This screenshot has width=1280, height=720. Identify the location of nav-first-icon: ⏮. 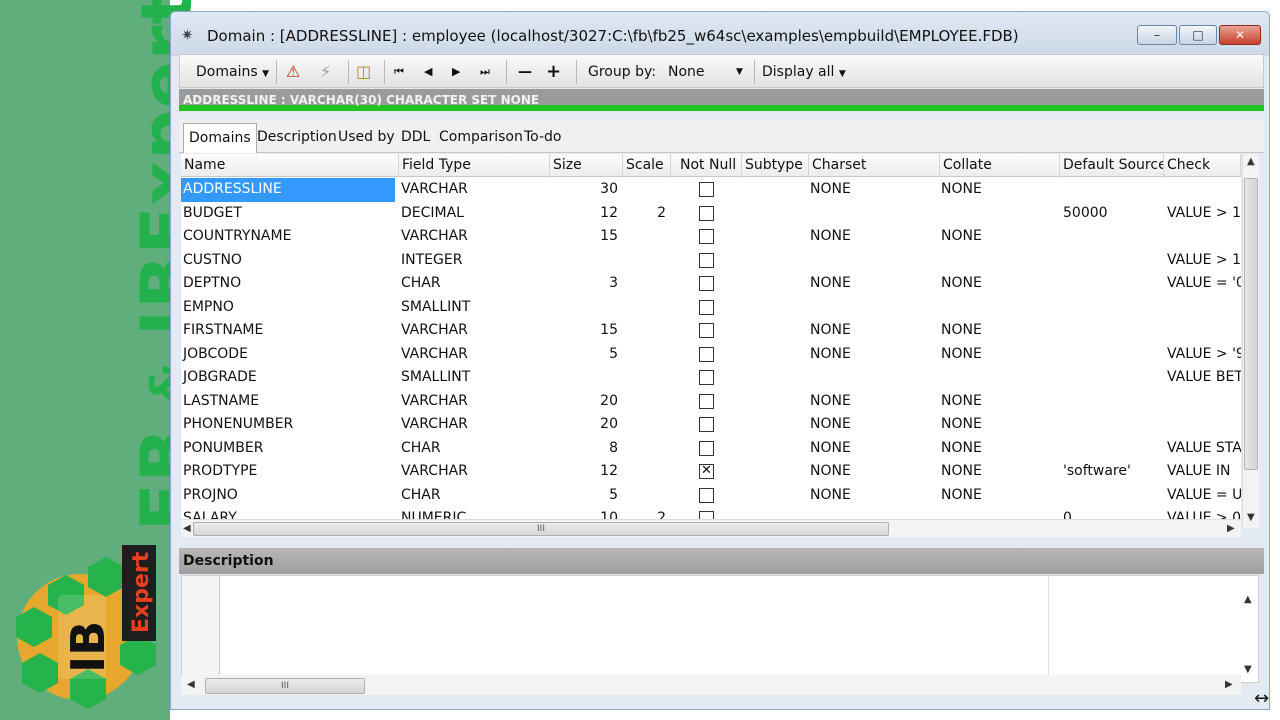
(399, 72).